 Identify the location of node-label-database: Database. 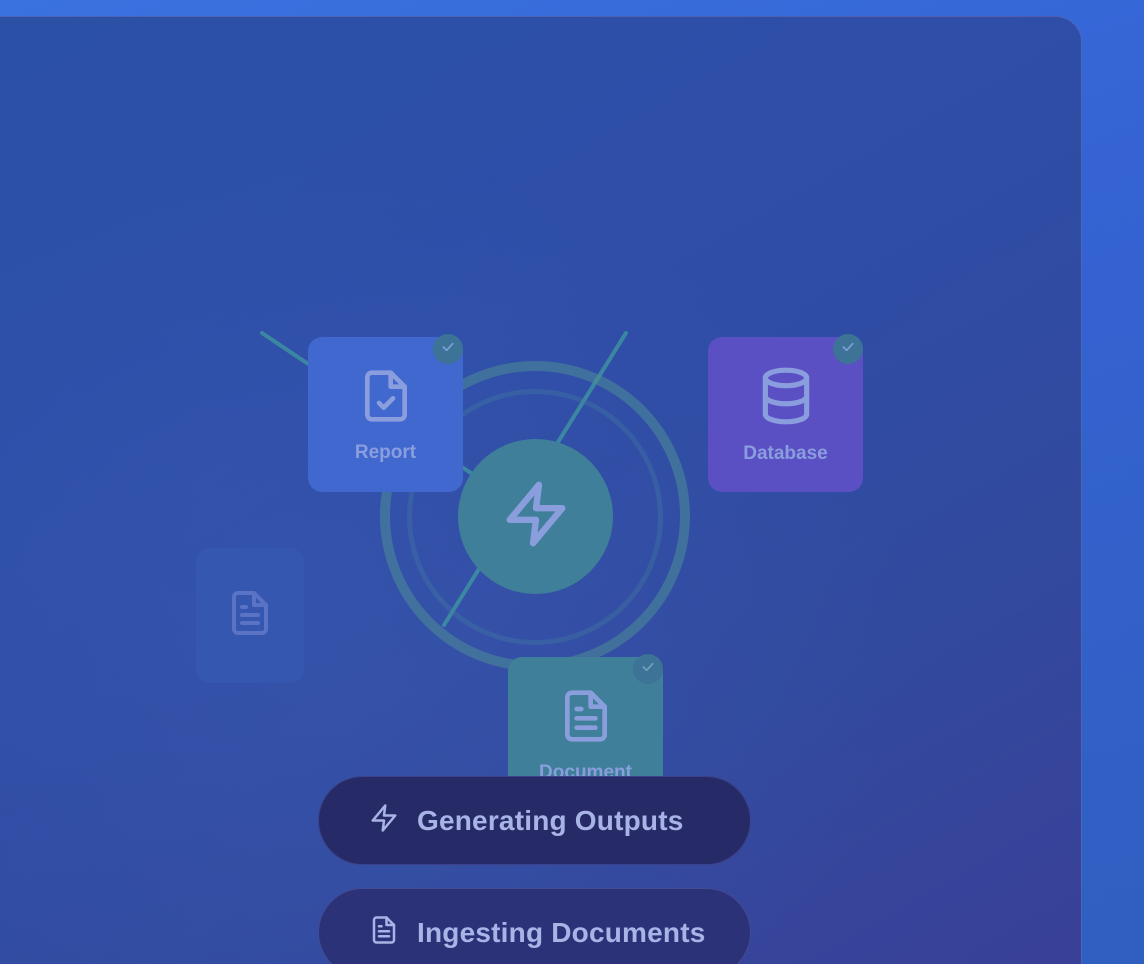
(785, 453).